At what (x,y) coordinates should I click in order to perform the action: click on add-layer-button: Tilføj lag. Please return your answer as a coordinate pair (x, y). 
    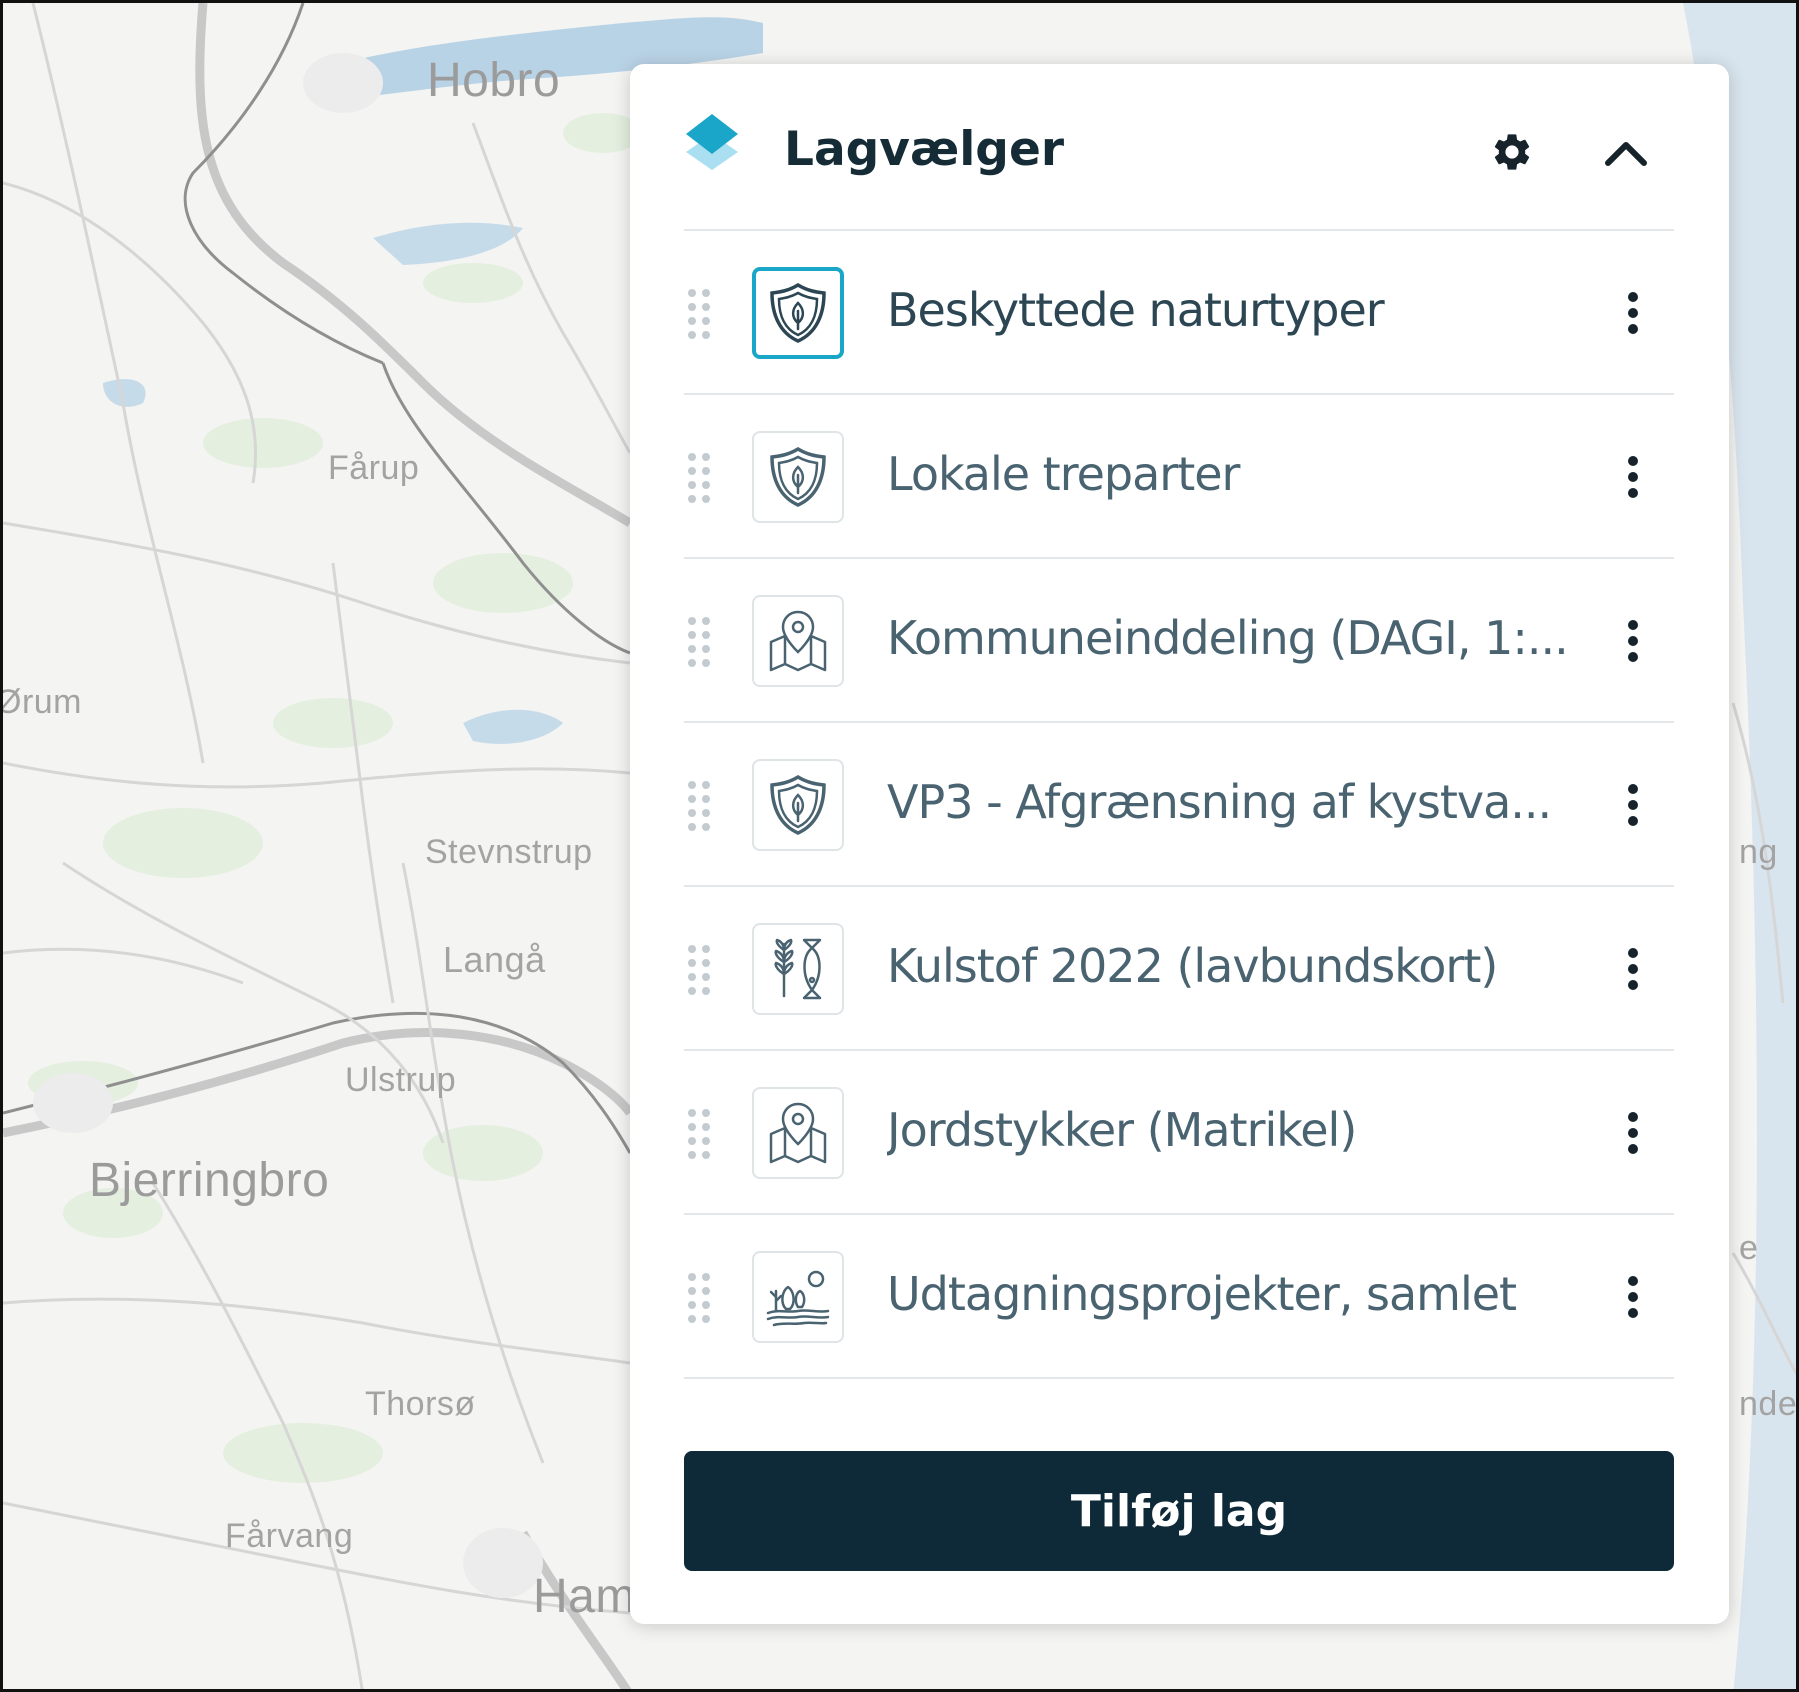
    Looking at the image, I should click on (1179, 1511).